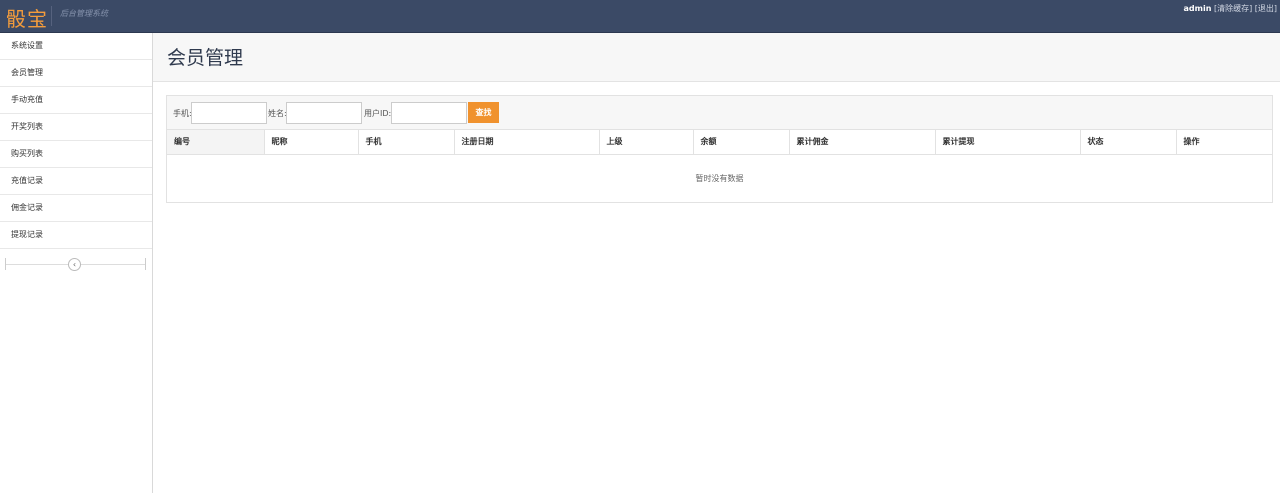 The image size is (1280, 493). What do you see at coordinates (429, 113) in the screenshot?
I see `user-id-input` at bounding box center [429, 113].